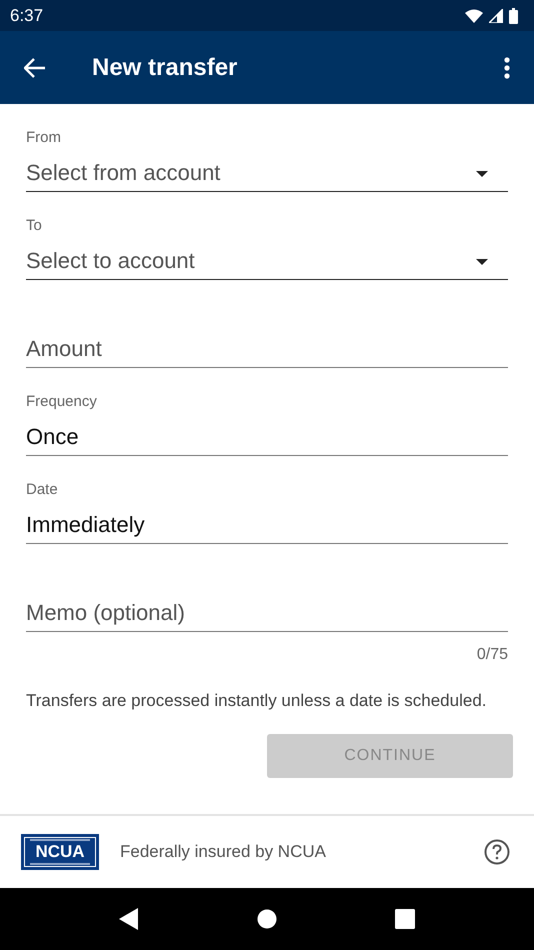  I want to click on field-label: To, so click(34, 226).